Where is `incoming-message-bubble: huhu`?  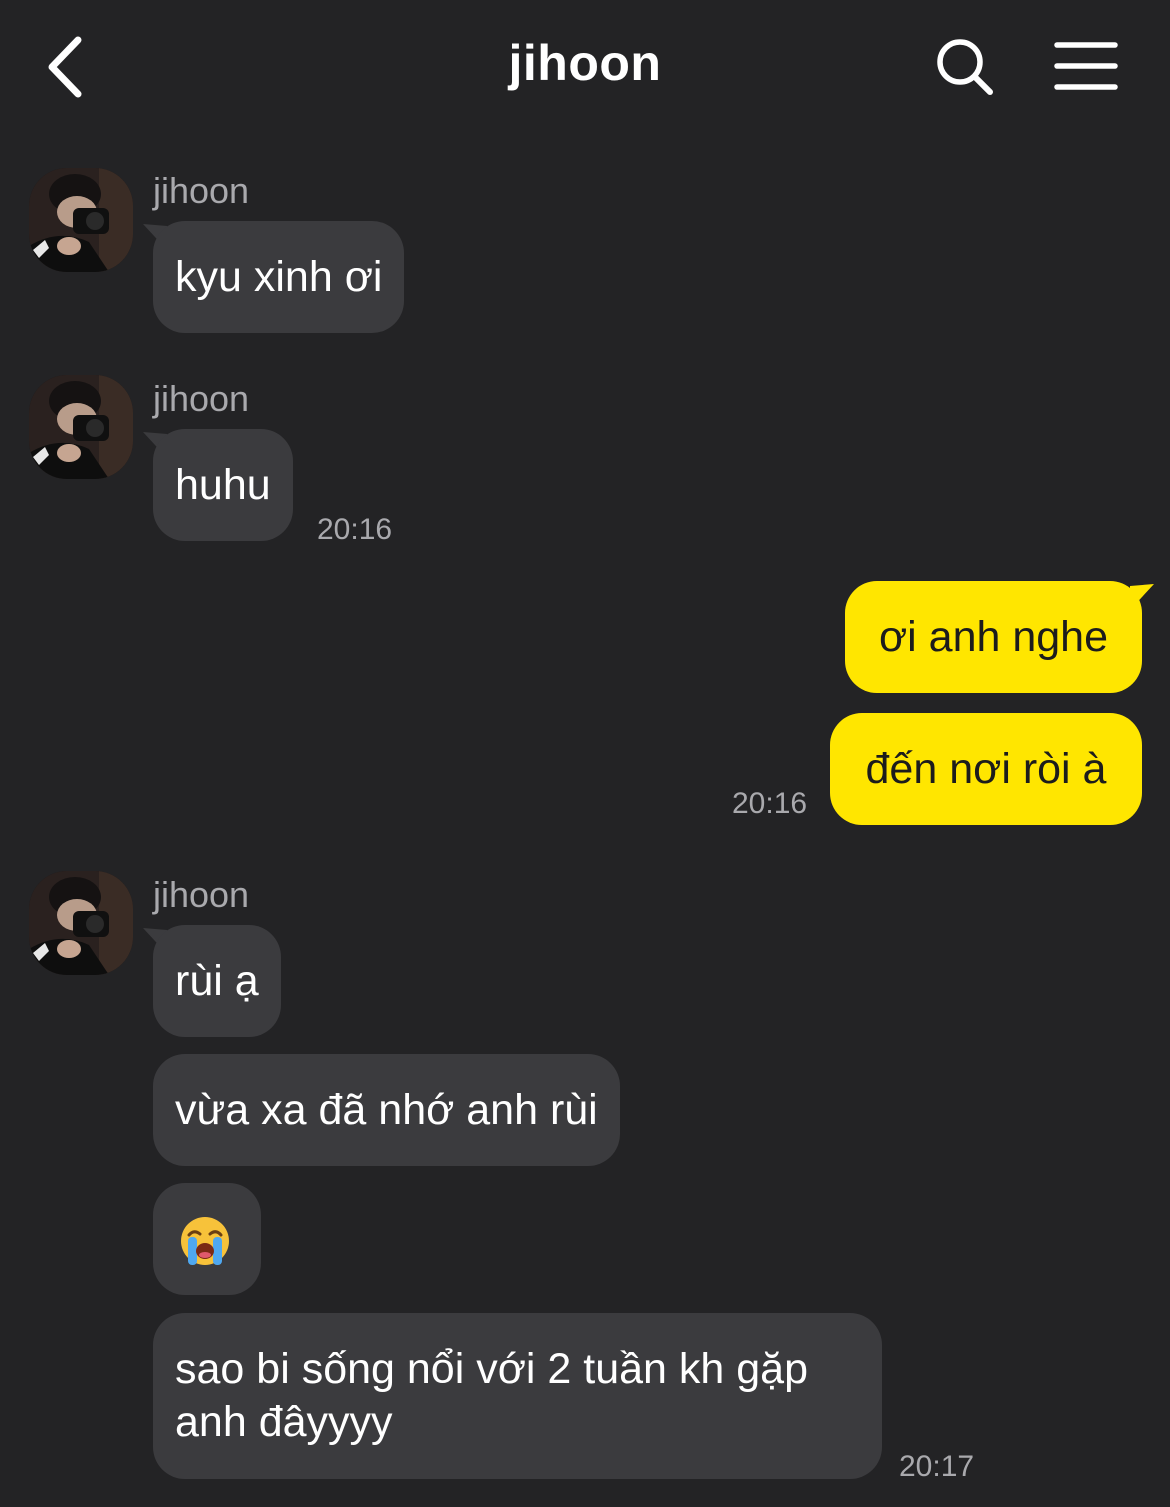
incoming-message-bubble: huhu is located at coordinates (223, 485).